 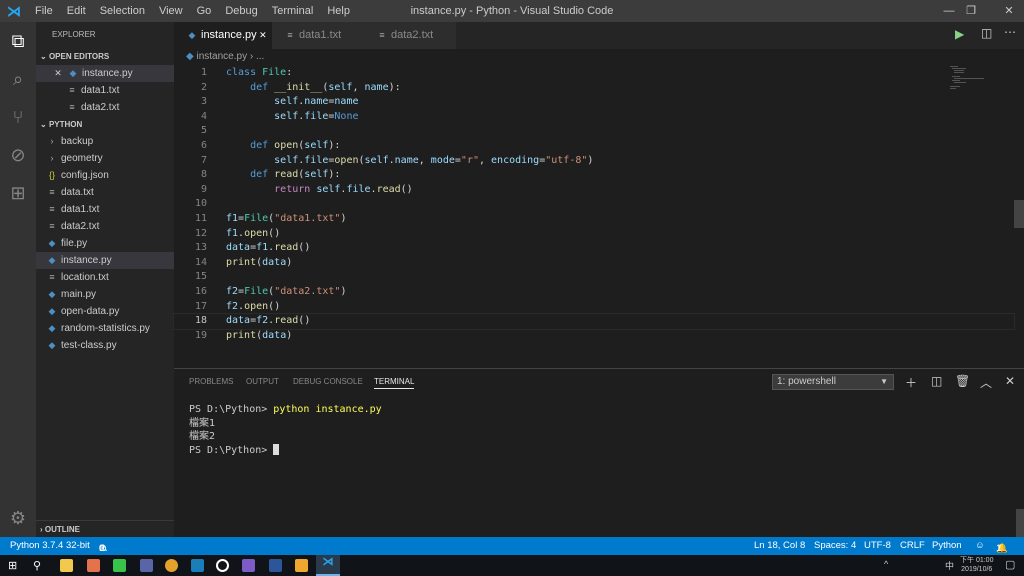 I want to click on line-ending: CRLF, so click(x=912, y=545).